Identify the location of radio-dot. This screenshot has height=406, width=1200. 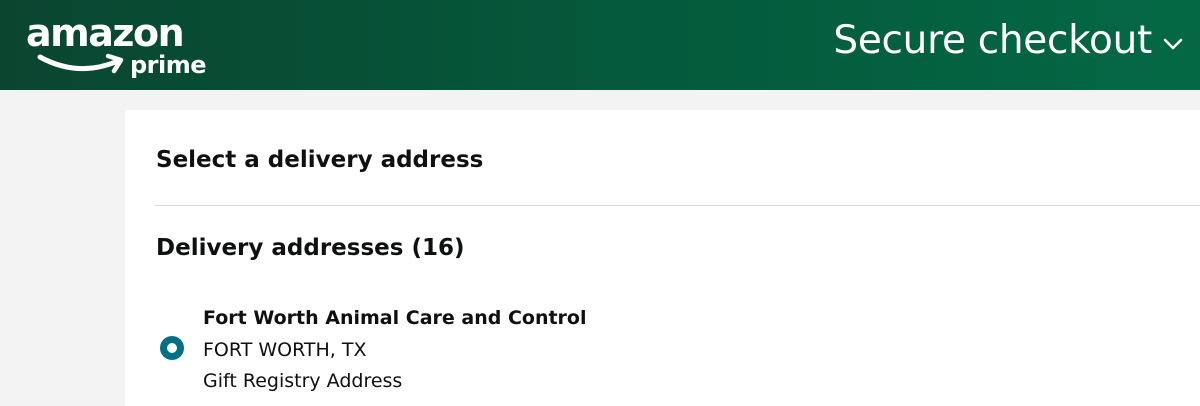
(172, 348).